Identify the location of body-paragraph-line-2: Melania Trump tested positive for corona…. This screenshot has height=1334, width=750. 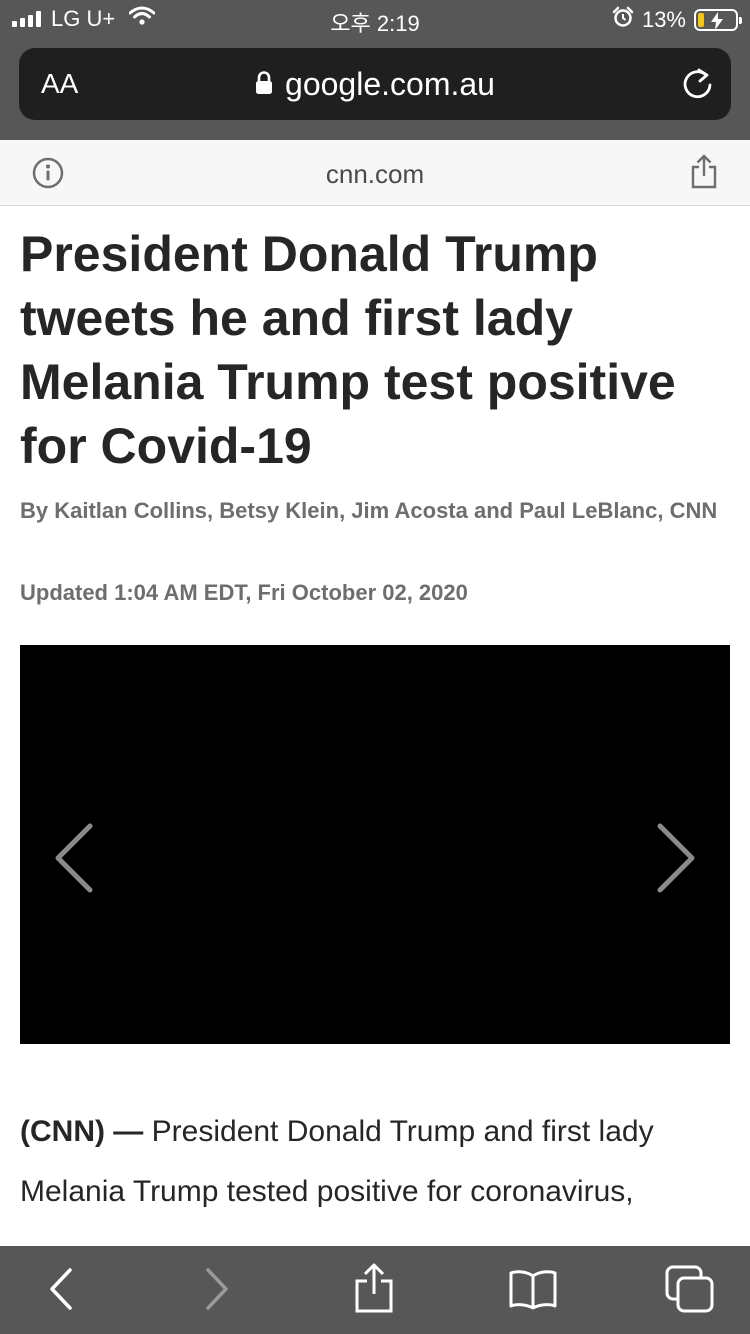
(327, 1191).